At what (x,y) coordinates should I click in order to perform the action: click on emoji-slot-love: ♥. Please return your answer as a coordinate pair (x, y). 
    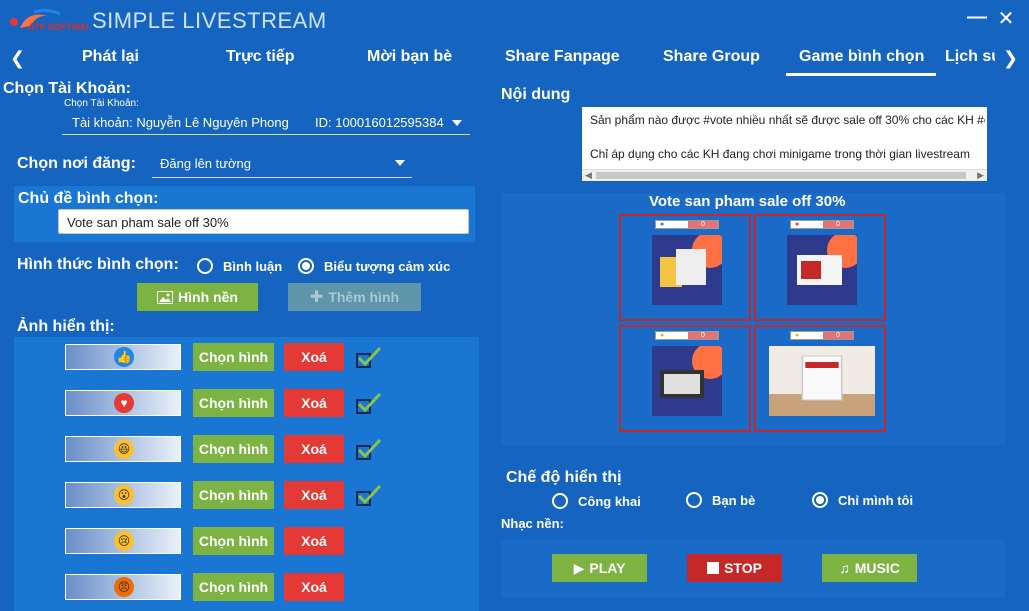
    Looking at the image, I should click on (123, 403).